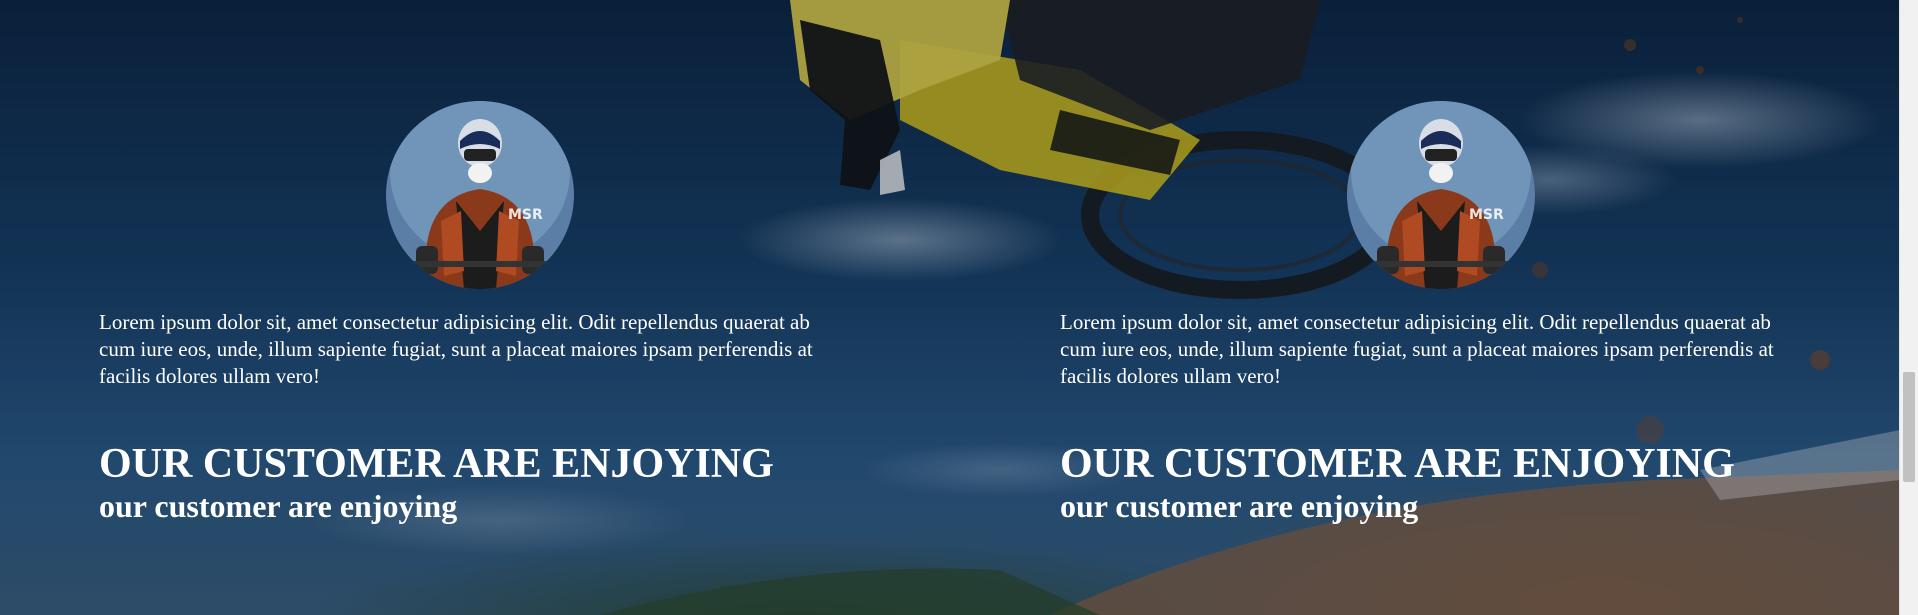 This screenshot has width=1918, height=615. What do you see at coordinates (1908, 307) in the screenshot?
I see `page-scrollbar` at bounding box center [1908, 307].